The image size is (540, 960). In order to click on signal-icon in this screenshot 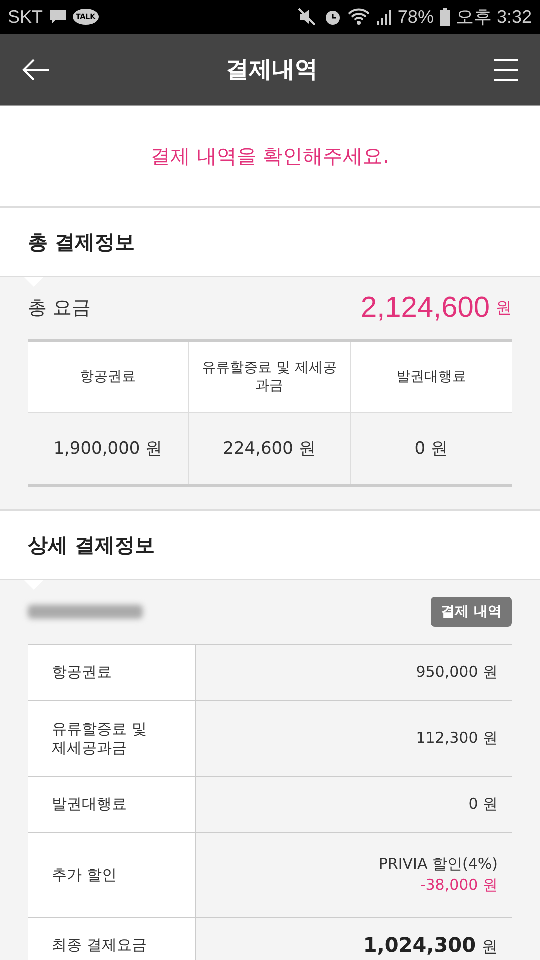, I will do `click(384, 17)`.